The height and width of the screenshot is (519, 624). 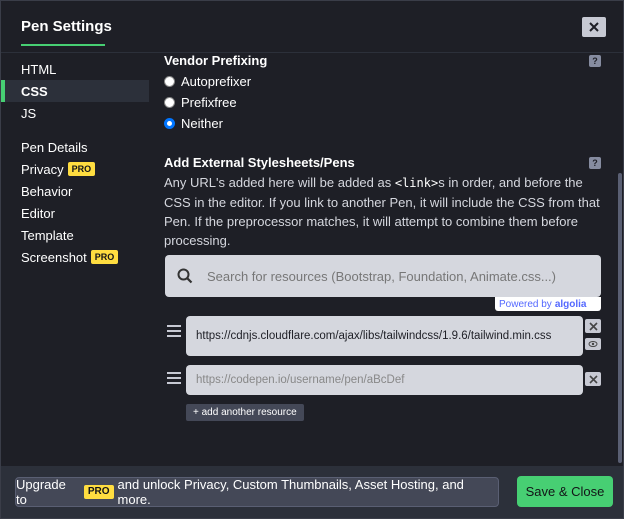 I want to click on sidebar-item-template: Template, so click(x=75, y=235).